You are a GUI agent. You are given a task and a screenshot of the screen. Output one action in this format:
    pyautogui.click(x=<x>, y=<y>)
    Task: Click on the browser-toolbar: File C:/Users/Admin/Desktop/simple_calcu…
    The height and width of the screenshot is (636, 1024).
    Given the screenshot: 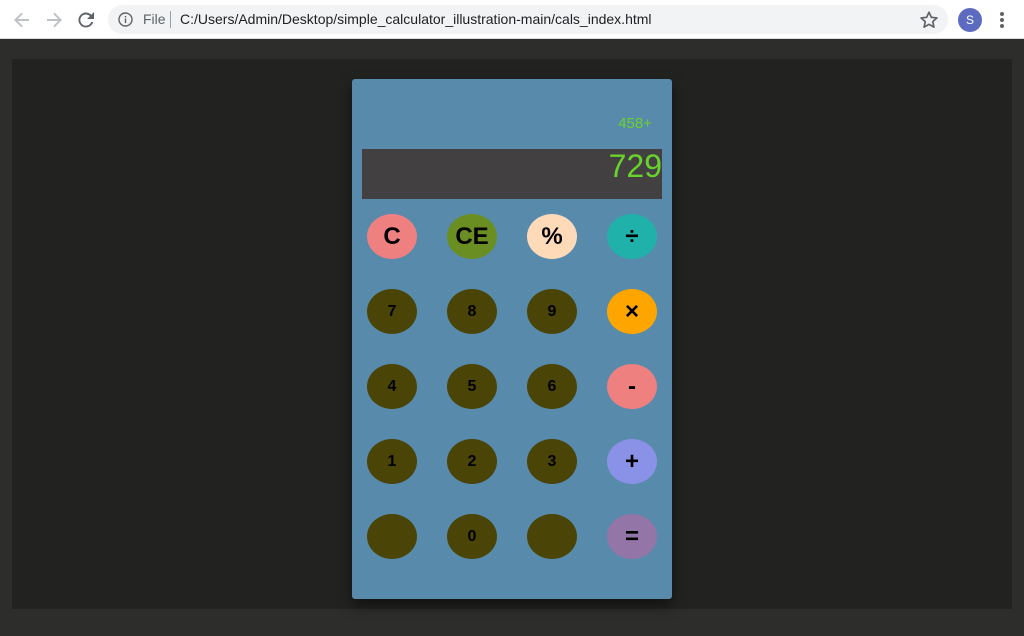 What is the action you would take?
    pyautogui.click(x=512, y=19)
    